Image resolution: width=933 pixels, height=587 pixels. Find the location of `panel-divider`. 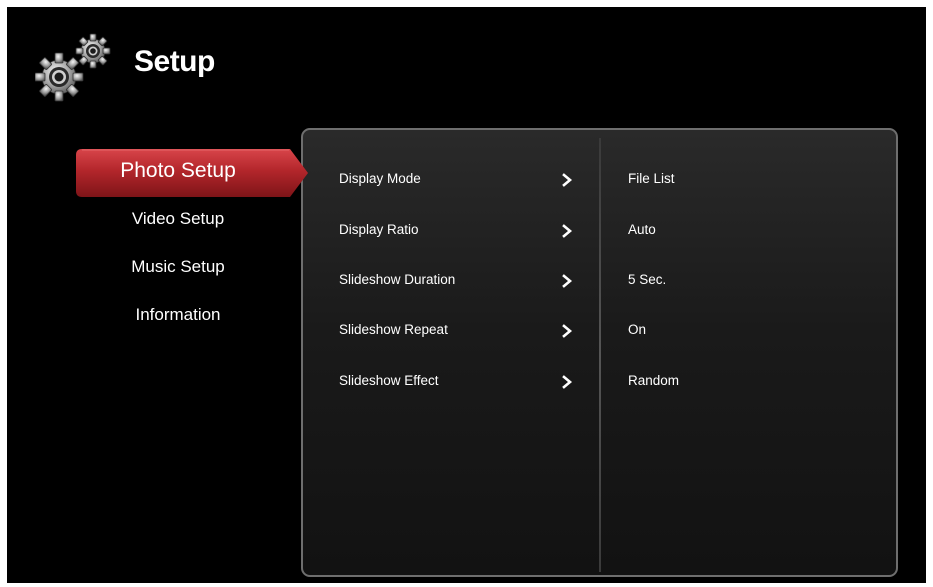

panel-divider is located at coordinates (600, 355).